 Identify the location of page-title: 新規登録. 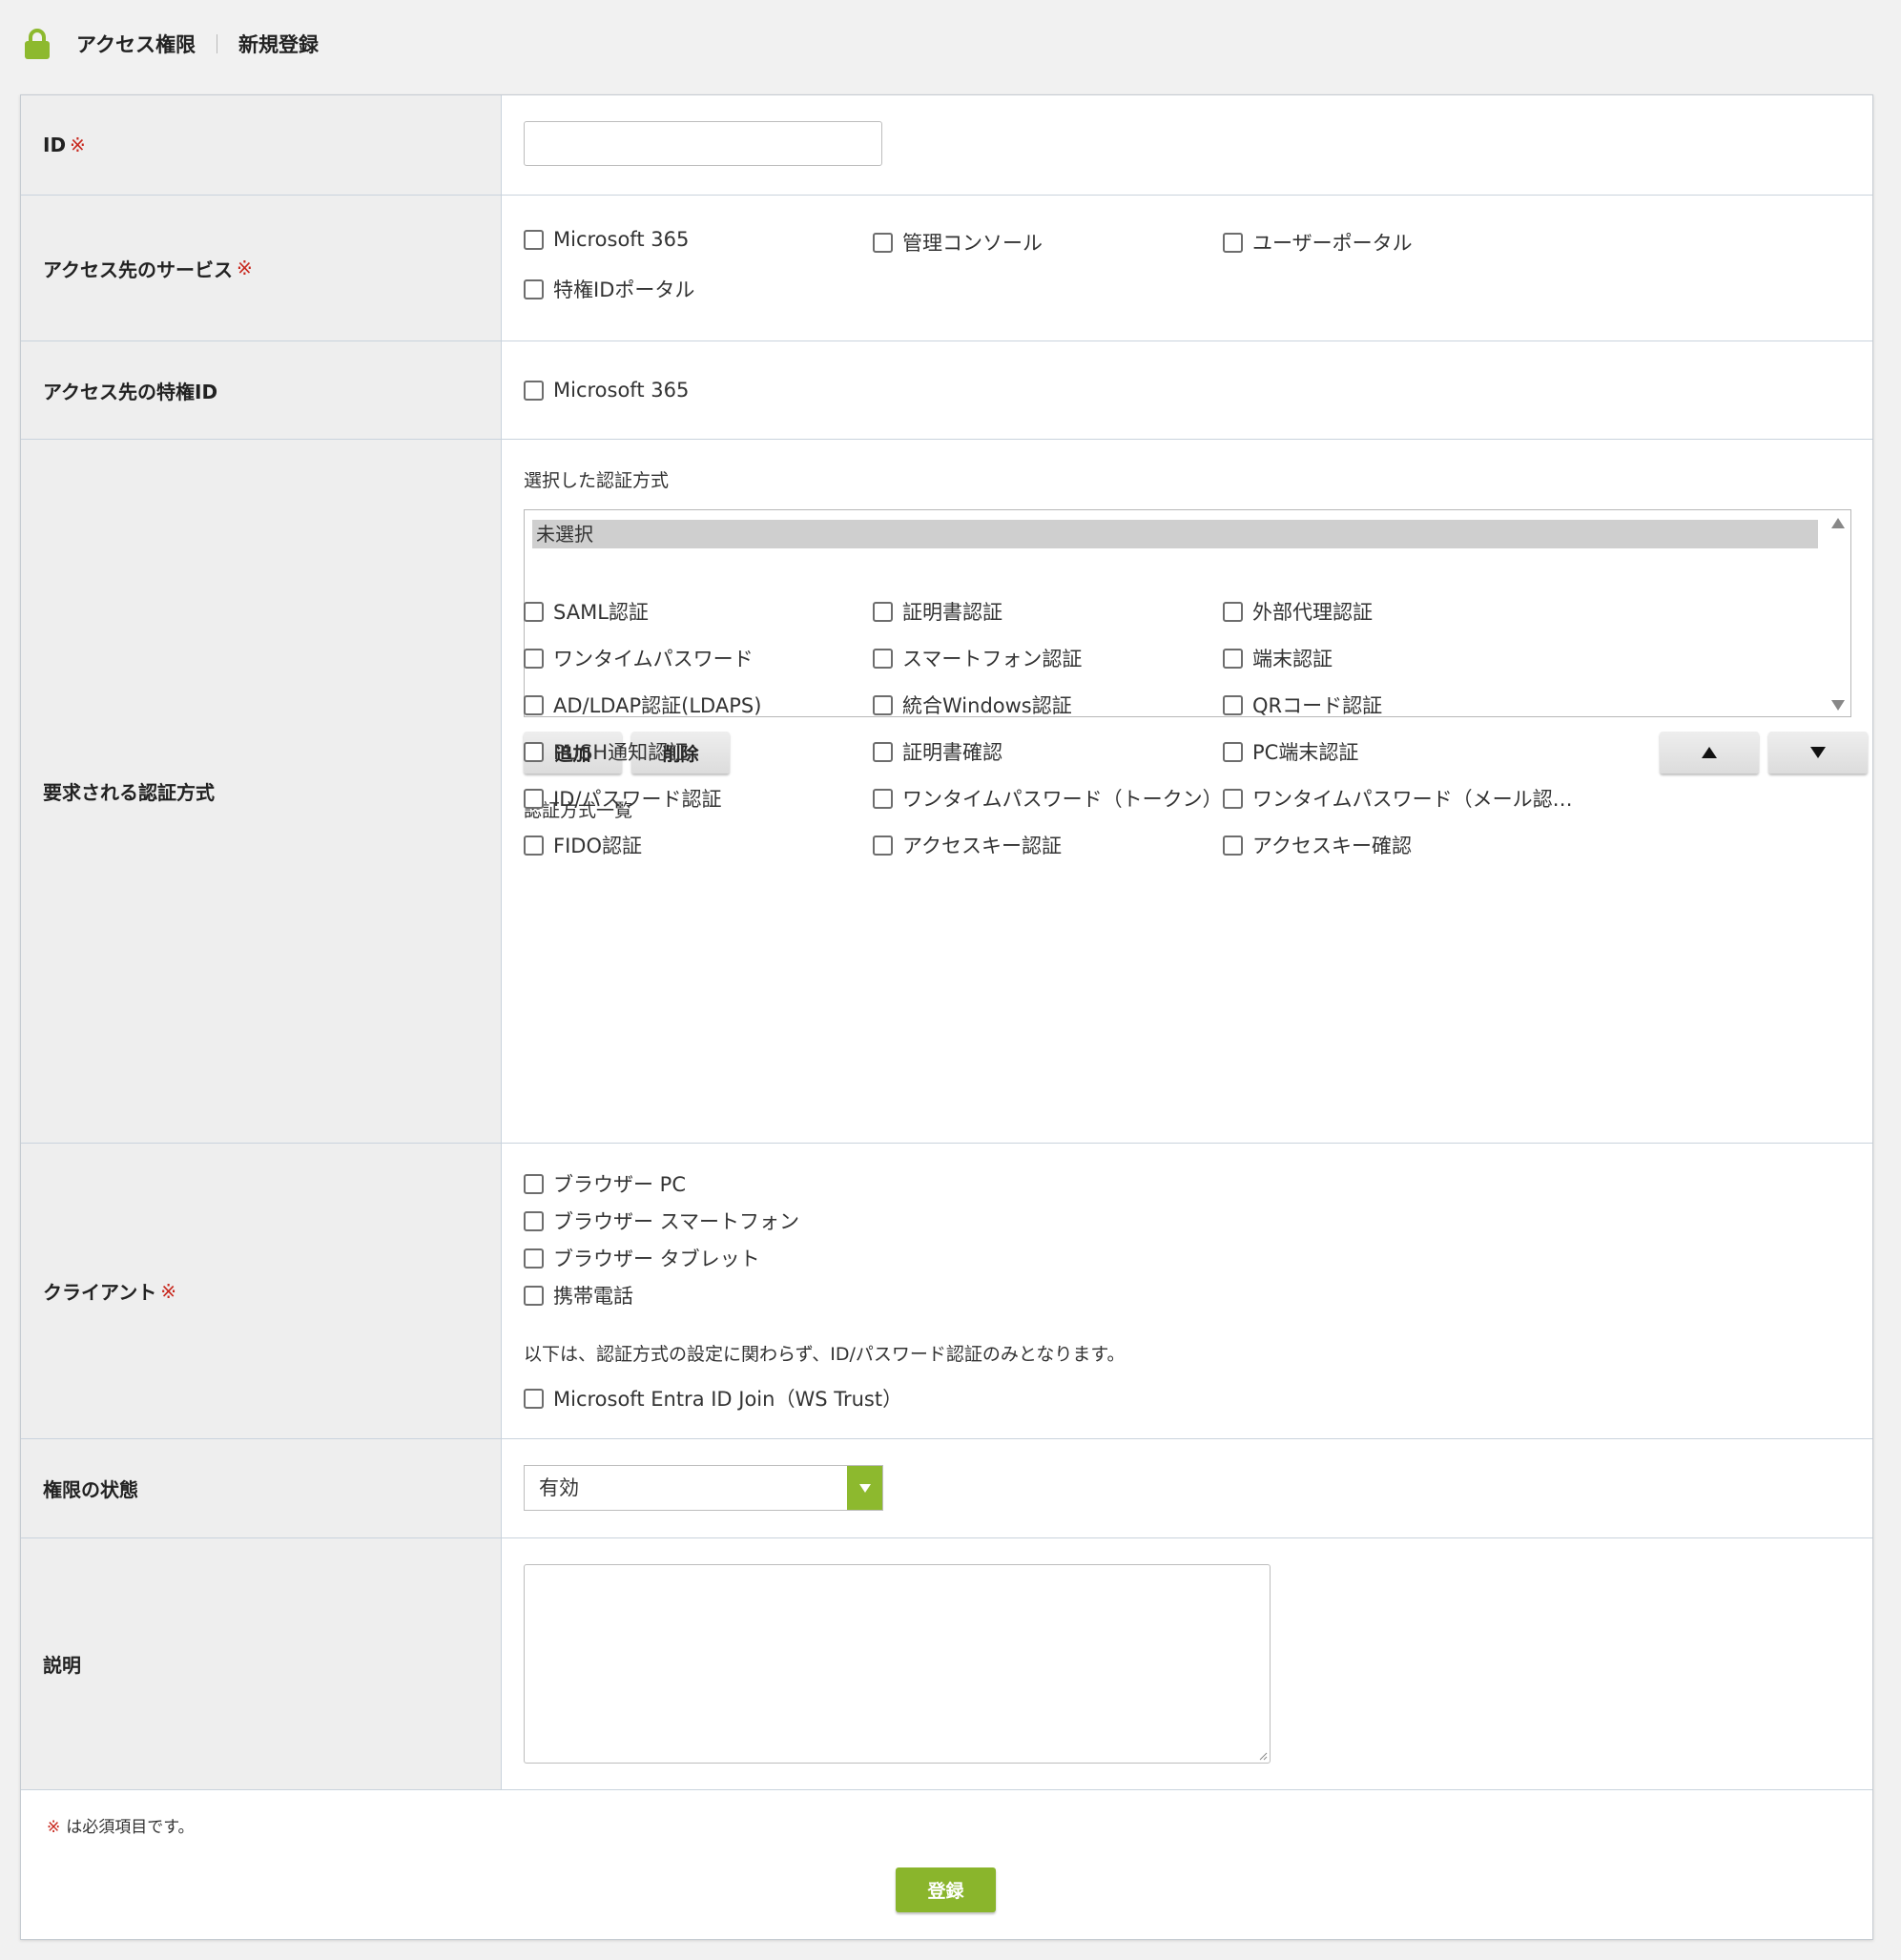
(278, 45).